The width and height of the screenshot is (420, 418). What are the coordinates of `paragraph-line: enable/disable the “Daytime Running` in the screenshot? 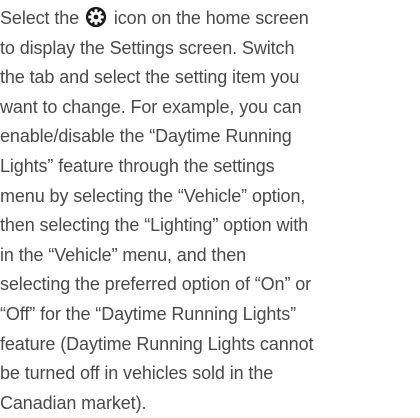 It's located at (146, 136).